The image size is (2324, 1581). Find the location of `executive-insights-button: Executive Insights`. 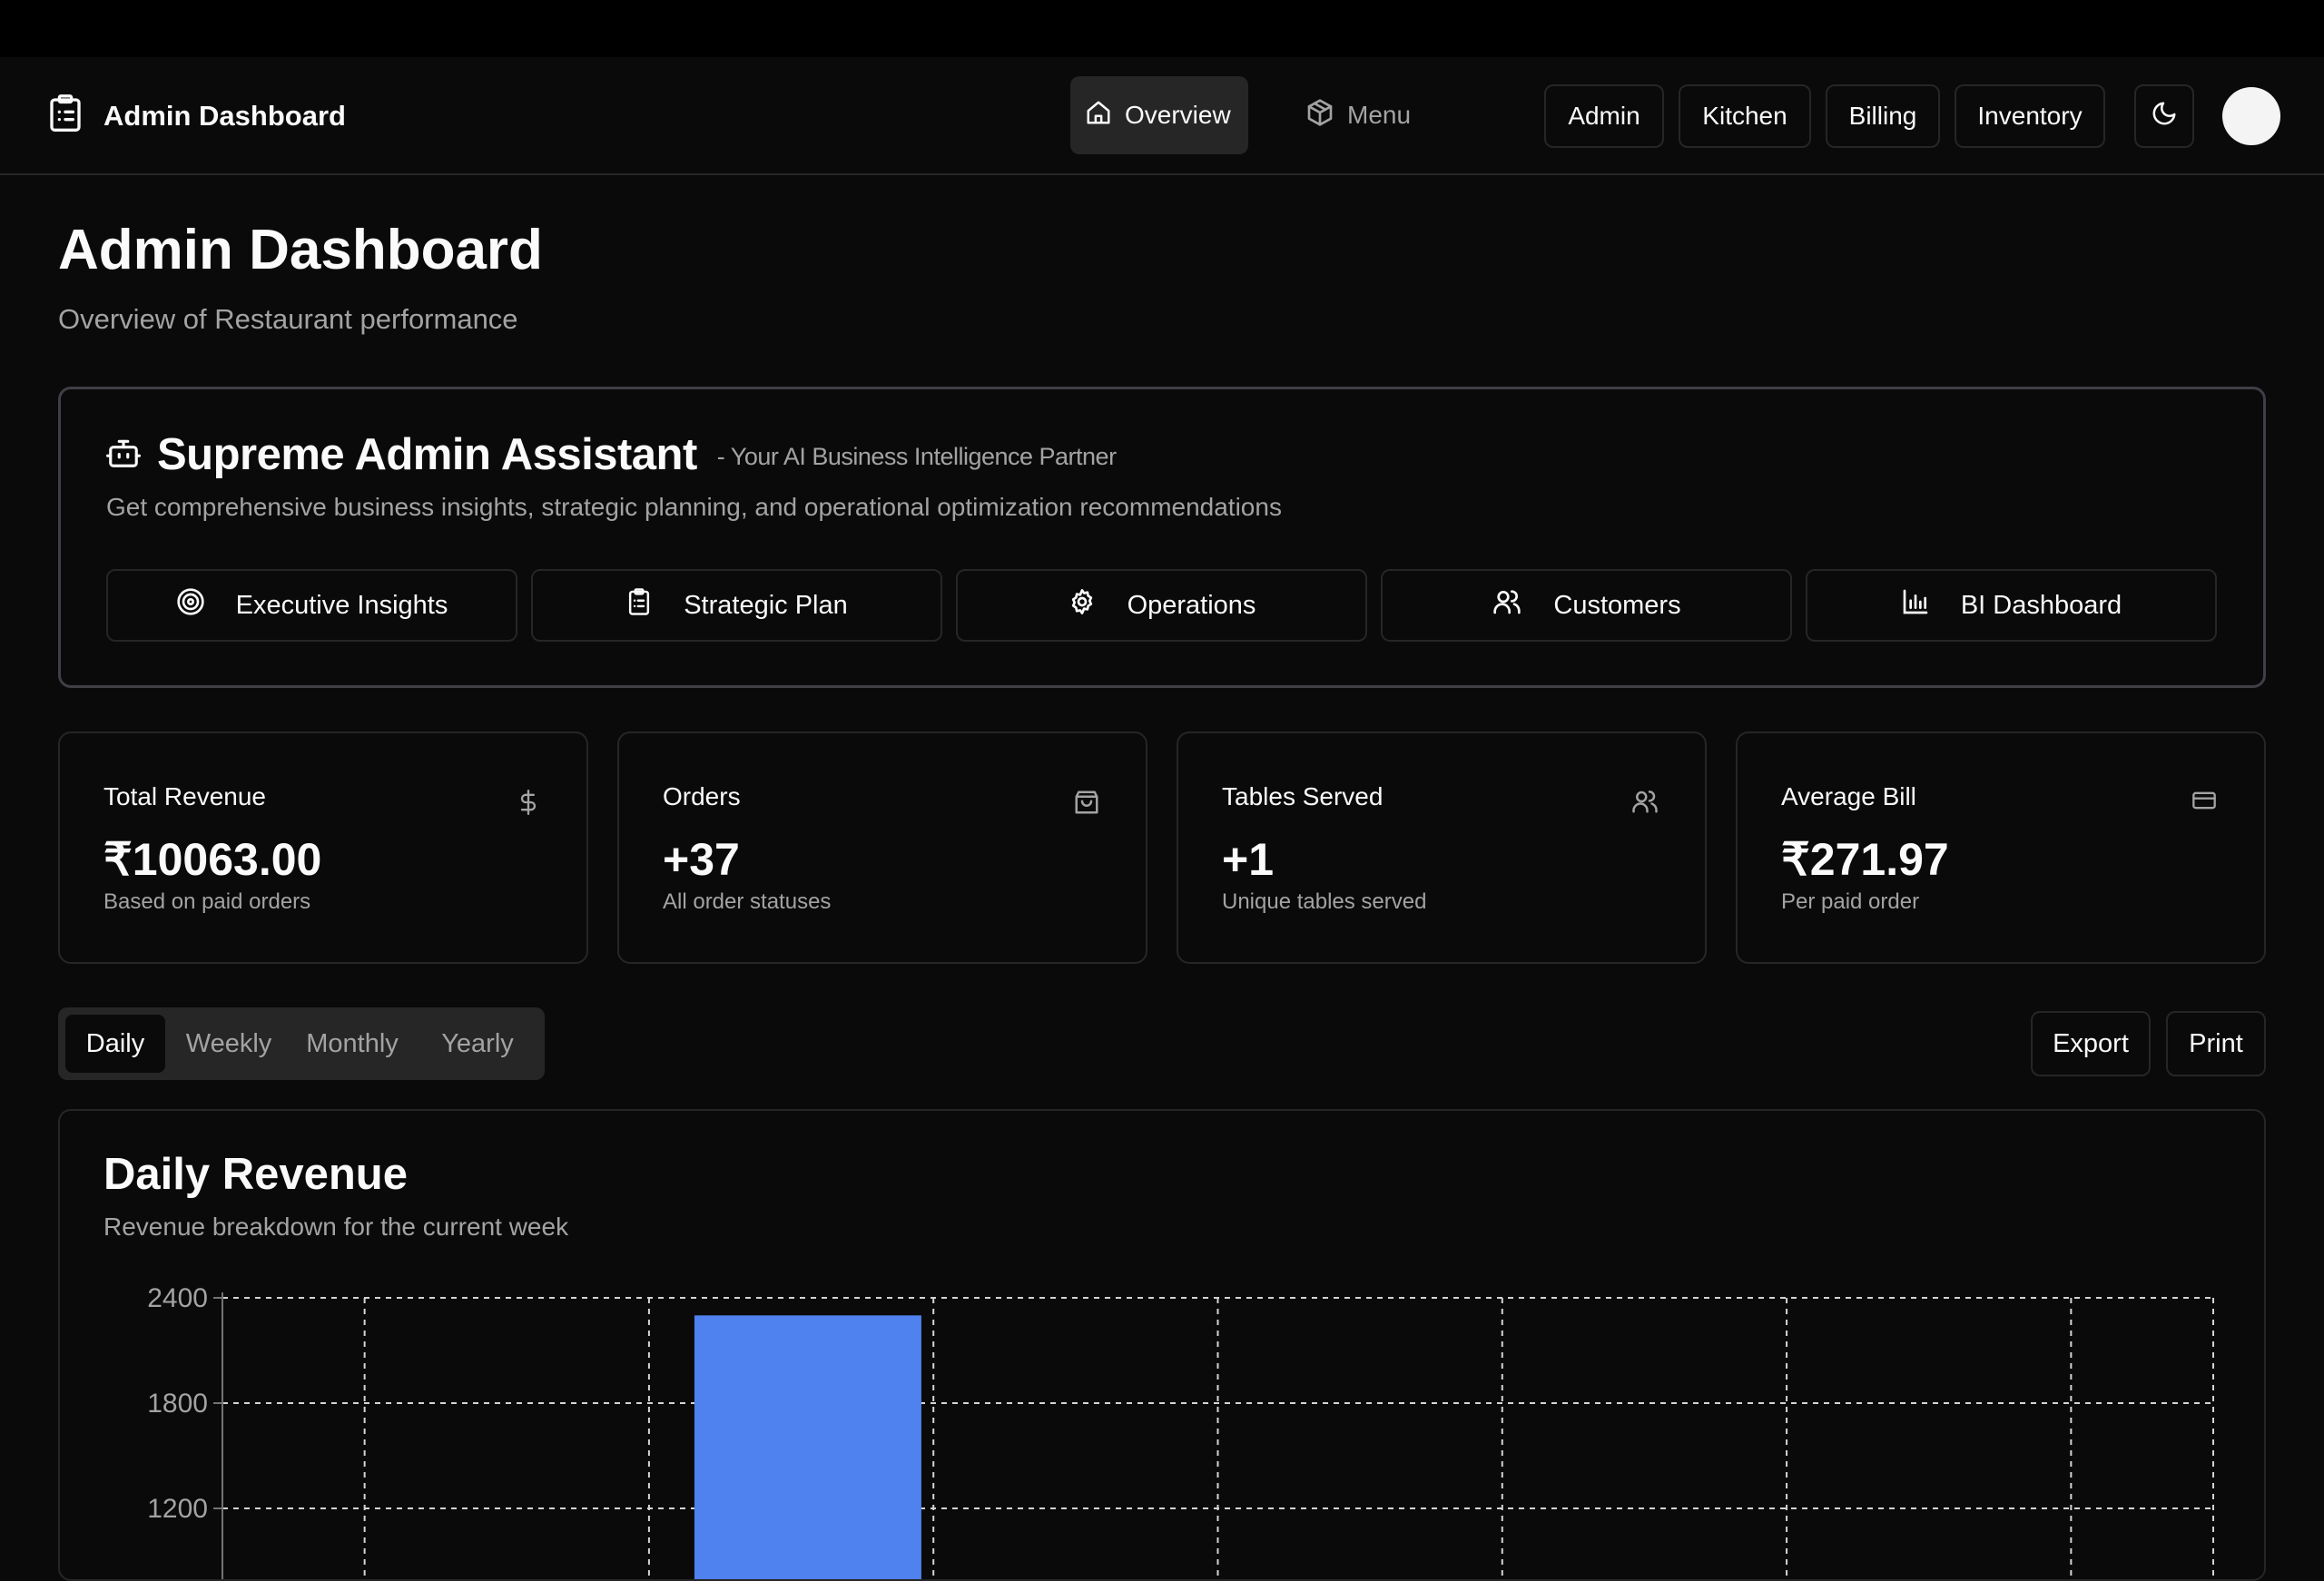

executive-insights-button: Executive Insights is located at coordinates (311, 605).